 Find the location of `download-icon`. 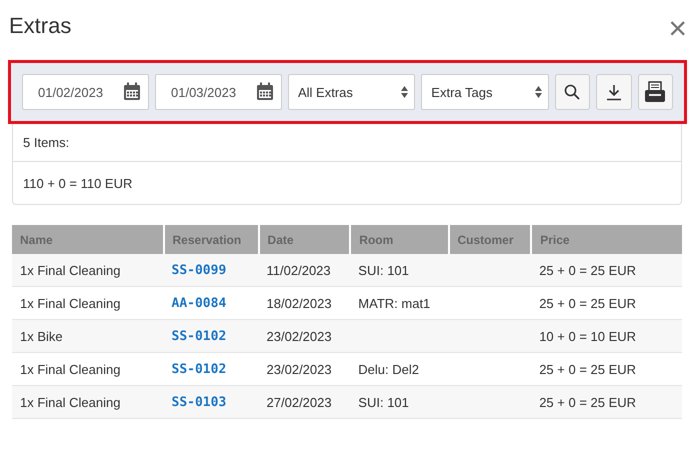

download-icon is located at coordinates (614, 92).